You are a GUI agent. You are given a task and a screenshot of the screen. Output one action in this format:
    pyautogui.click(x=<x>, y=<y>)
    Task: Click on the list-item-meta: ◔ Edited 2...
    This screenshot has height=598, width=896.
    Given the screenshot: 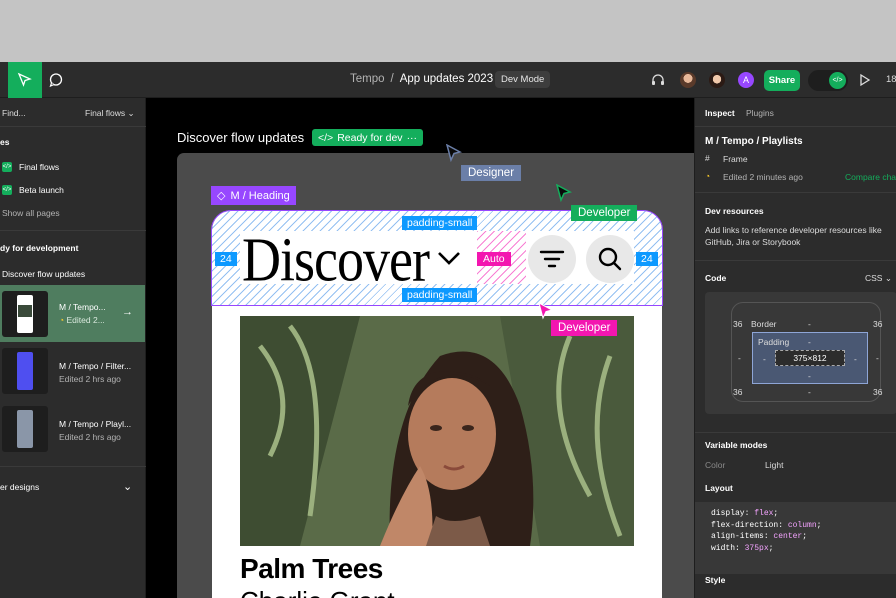 What is the action you would take?
    pyautogui.click(x=82, y=320)
    